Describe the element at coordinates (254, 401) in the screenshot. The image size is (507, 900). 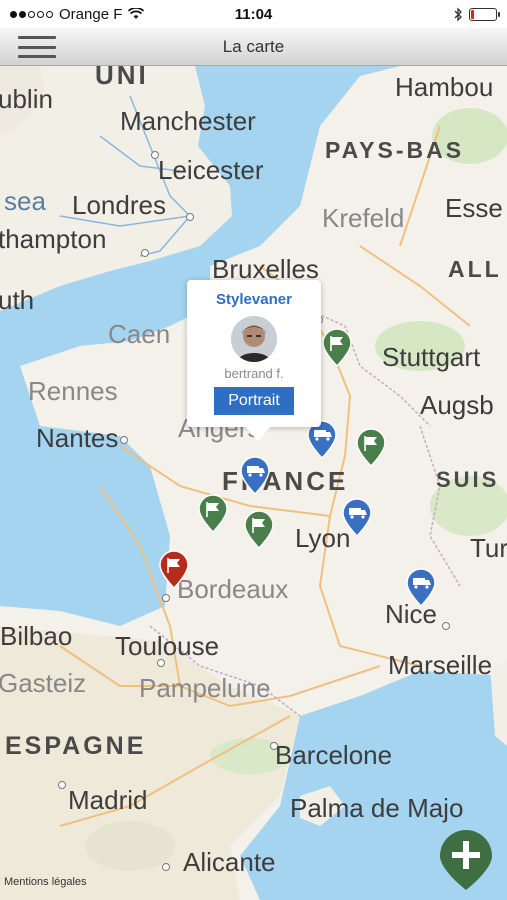
I see `portrait-button: Portrait` at that location.